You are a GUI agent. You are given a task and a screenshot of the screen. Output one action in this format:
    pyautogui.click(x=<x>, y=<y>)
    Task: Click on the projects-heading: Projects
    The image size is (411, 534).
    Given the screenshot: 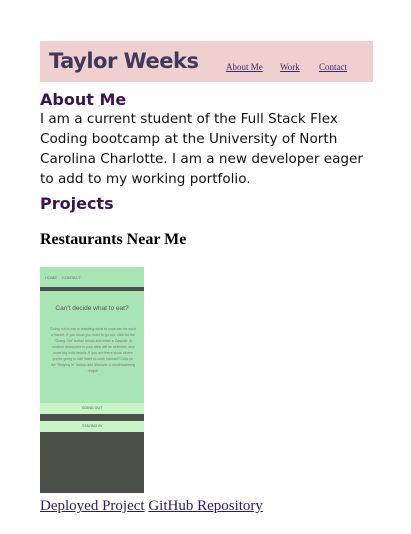 What is the action you would take?
    pyautogui.click(x=77, y=203)
    